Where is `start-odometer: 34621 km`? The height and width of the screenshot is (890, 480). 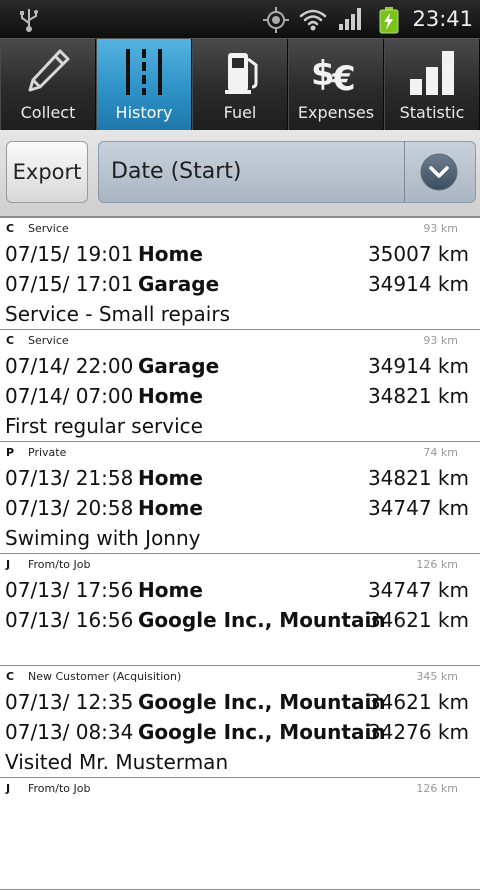 start-odometer: 34621 km is located at coordinates (418, 620).